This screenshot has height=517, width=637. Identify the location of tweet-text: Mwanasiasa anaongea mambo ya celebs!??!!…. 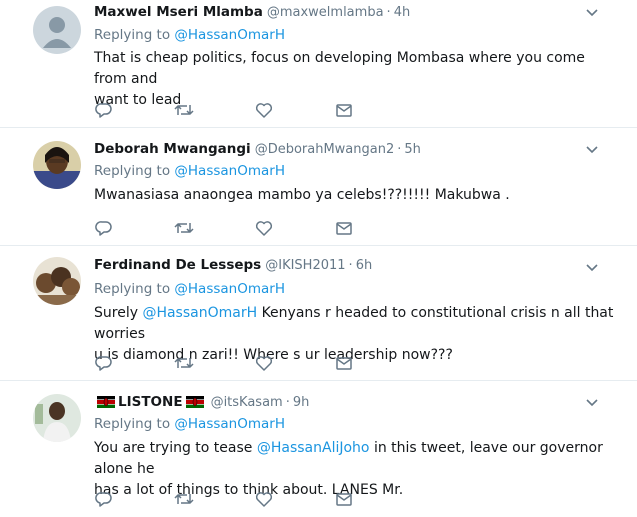
(354, 195).